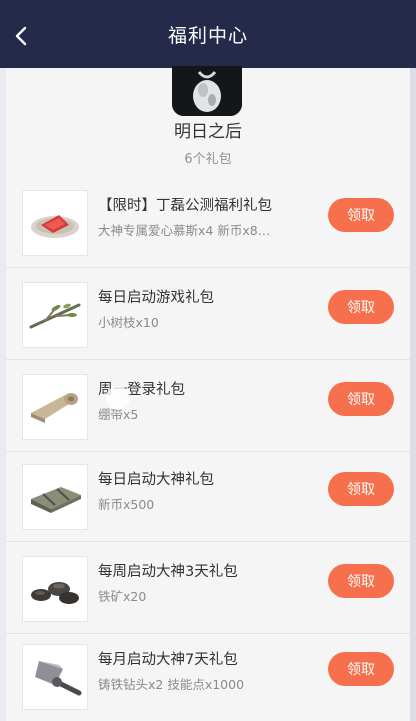  Describe the element at coordinates (208, 407) in the screenshot. I see `list-item: 周一登录礼包 绷带x5 领取` at that location.